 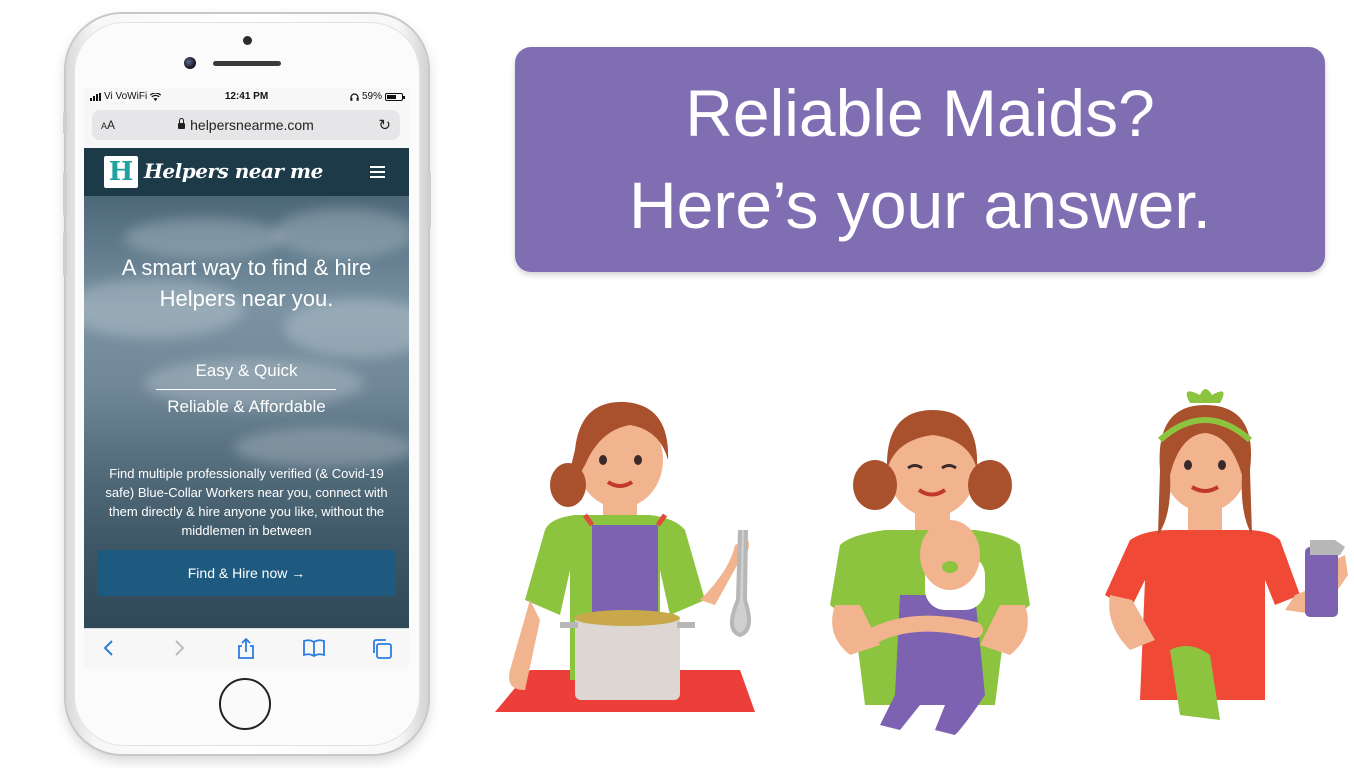 I want to click on logo-text: Helpers near me, so click(x=233, y=171).